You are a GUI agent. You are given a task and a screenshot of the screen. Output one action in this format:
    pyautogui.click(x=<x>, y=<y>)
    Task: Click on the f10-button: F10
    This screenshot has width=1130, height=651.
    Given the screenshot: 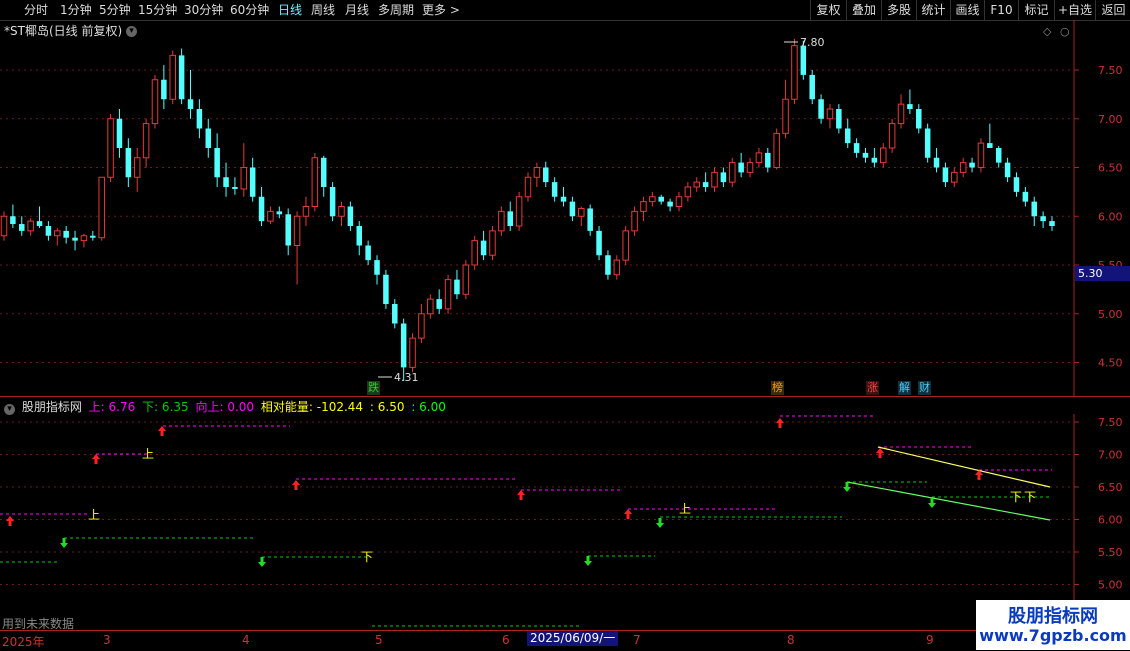 What is the action you would take?
    pyautogui.click(x=1001, y=10)
    